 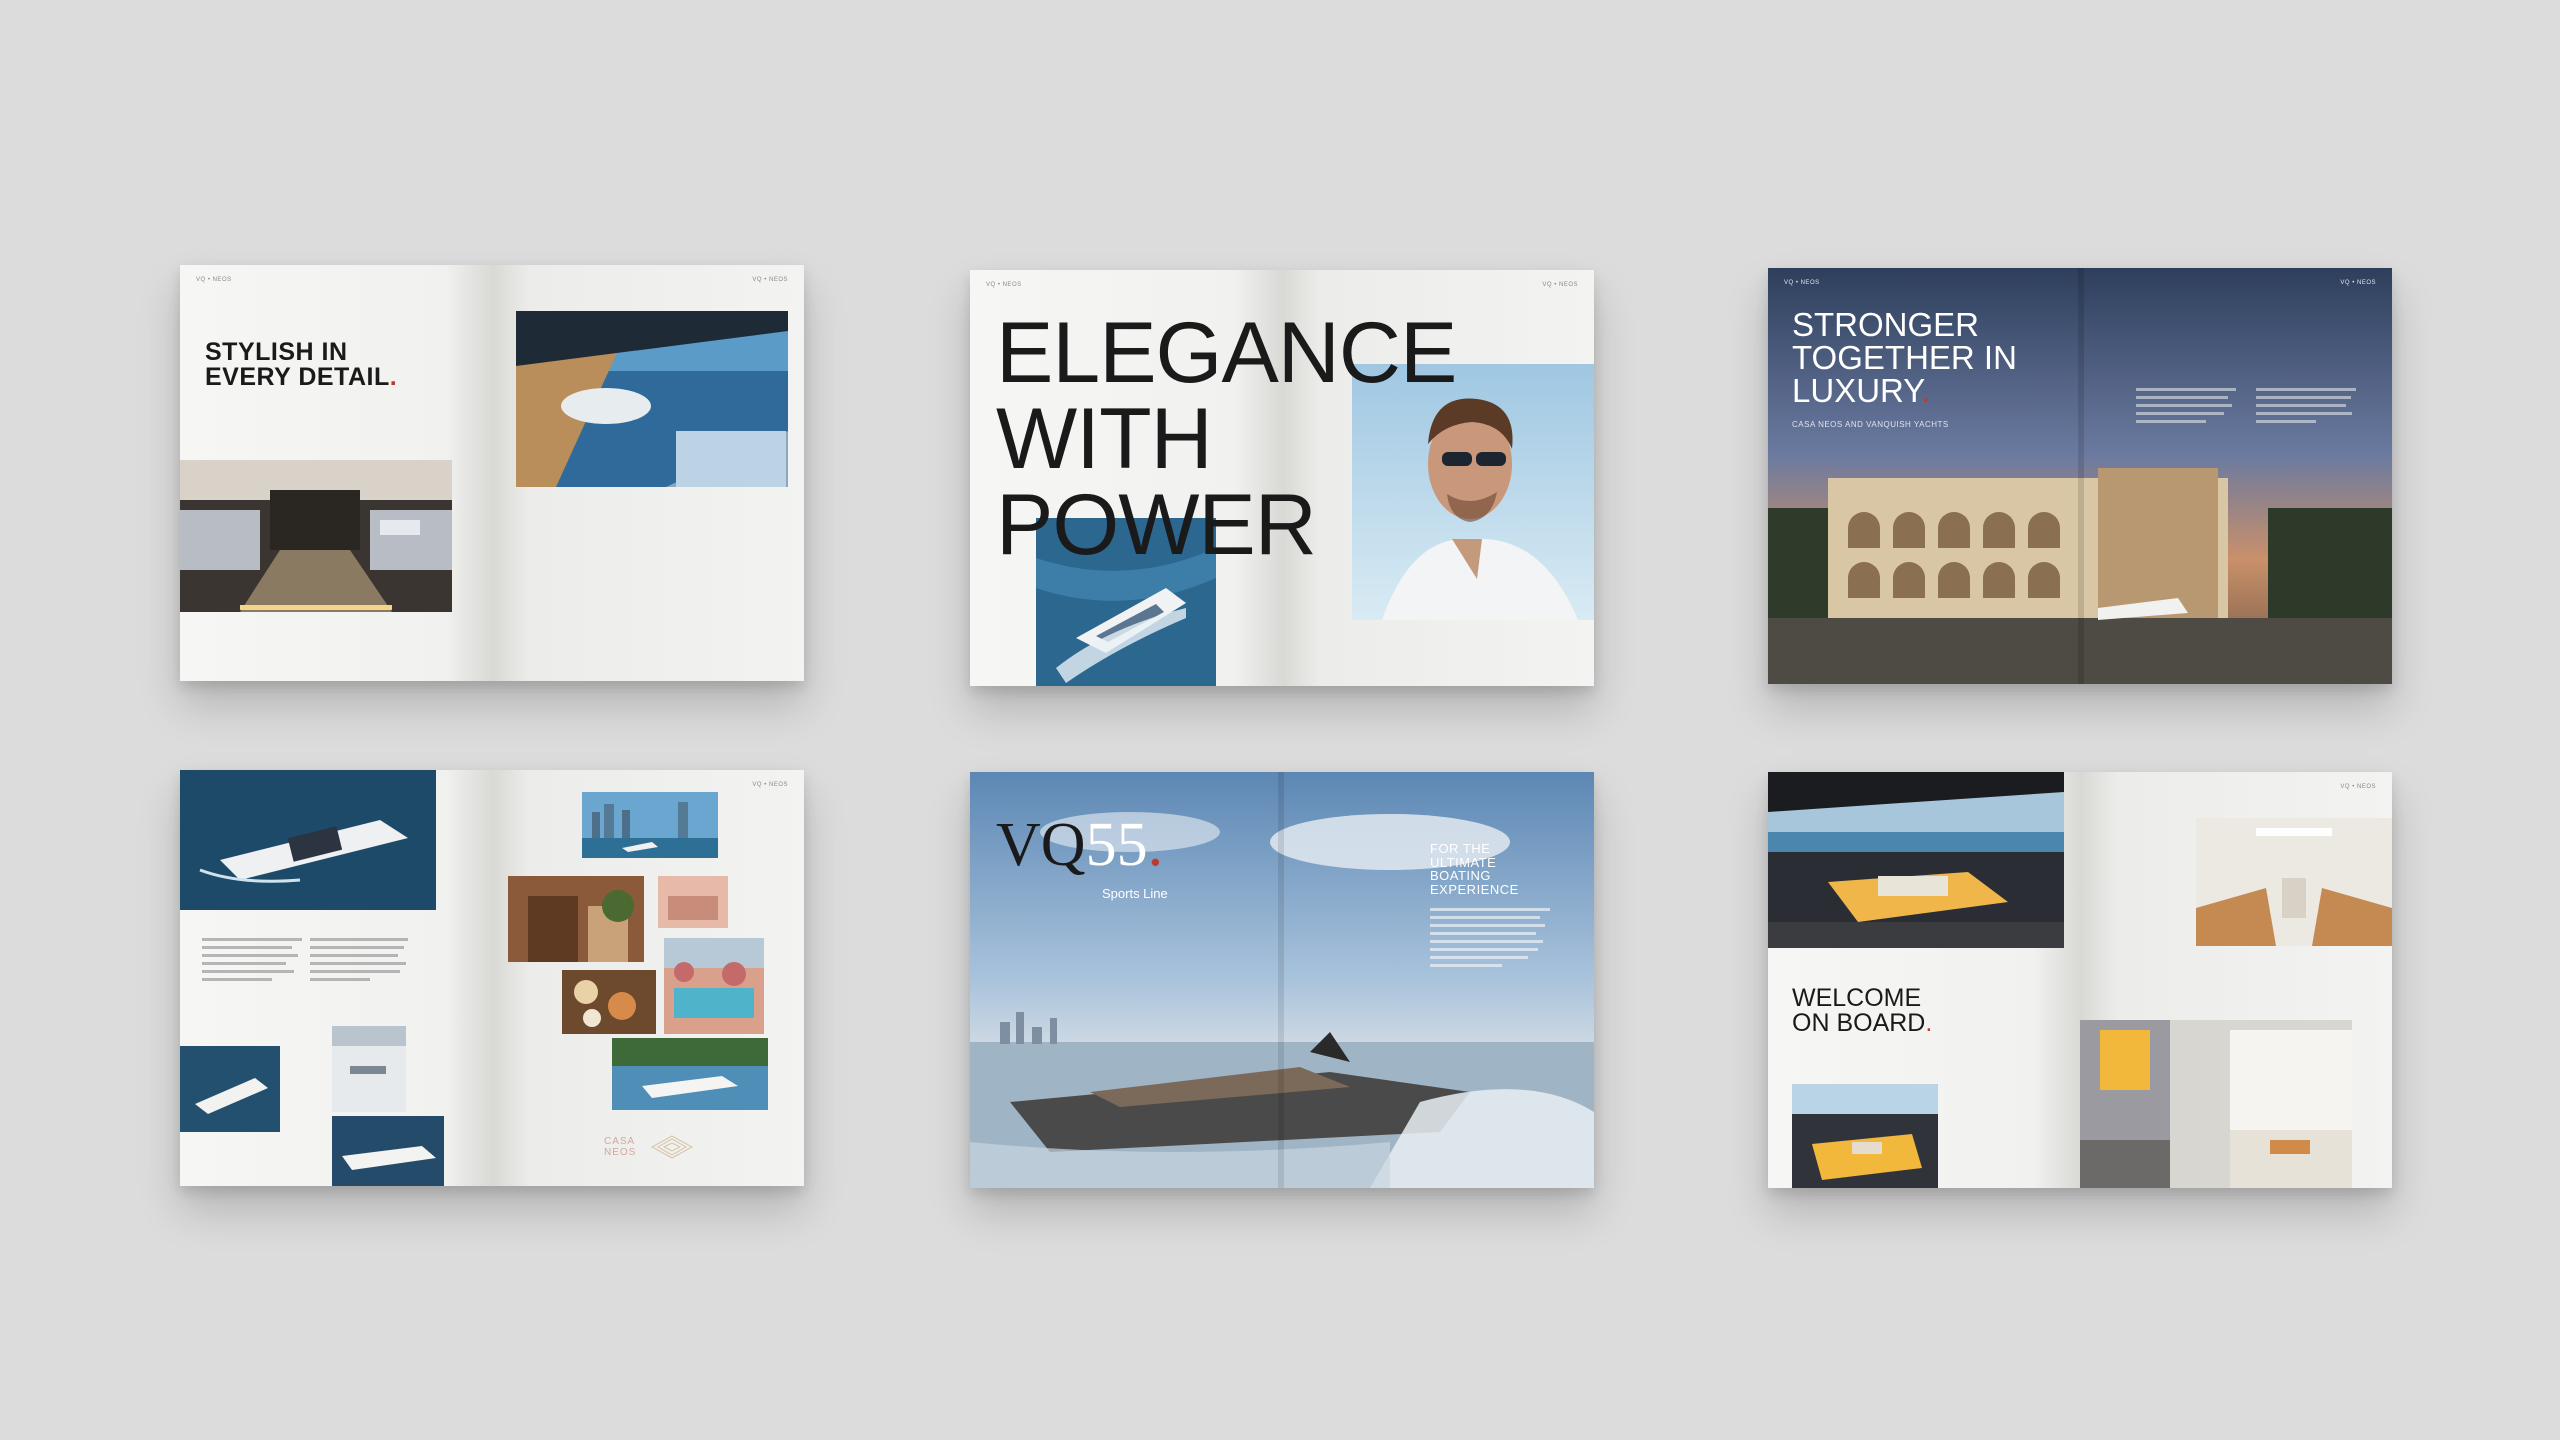 I want to click on headline: WELCOME ON BOARD., so click(x=1862, y=1010).